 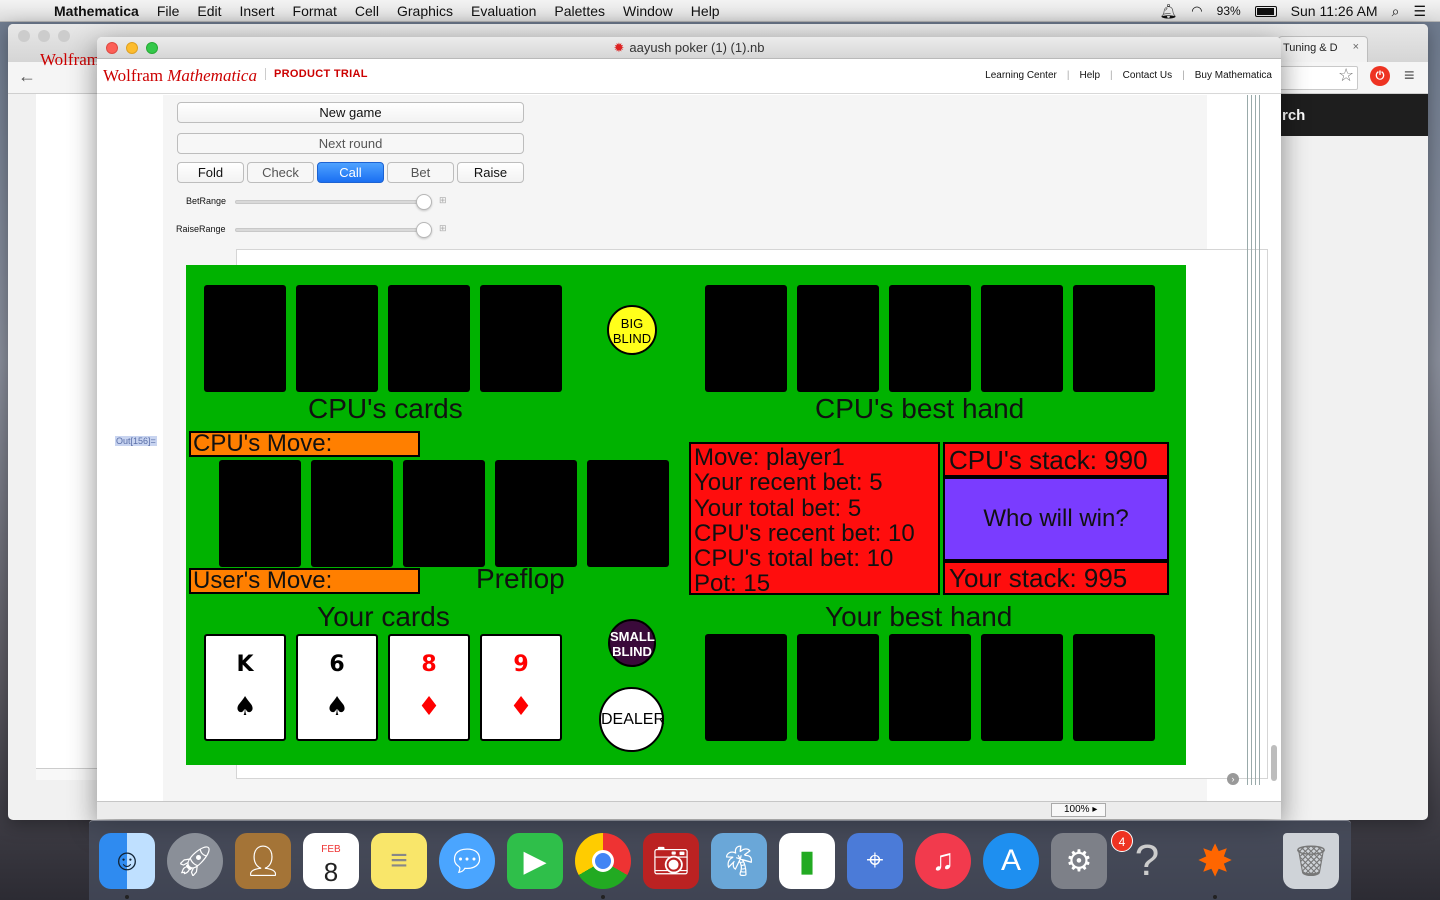 What do you see at coordinates (1021, 75) in the screenshot?
I see `learning-center-link: Learning Center` at bounding box center [1021, 75].